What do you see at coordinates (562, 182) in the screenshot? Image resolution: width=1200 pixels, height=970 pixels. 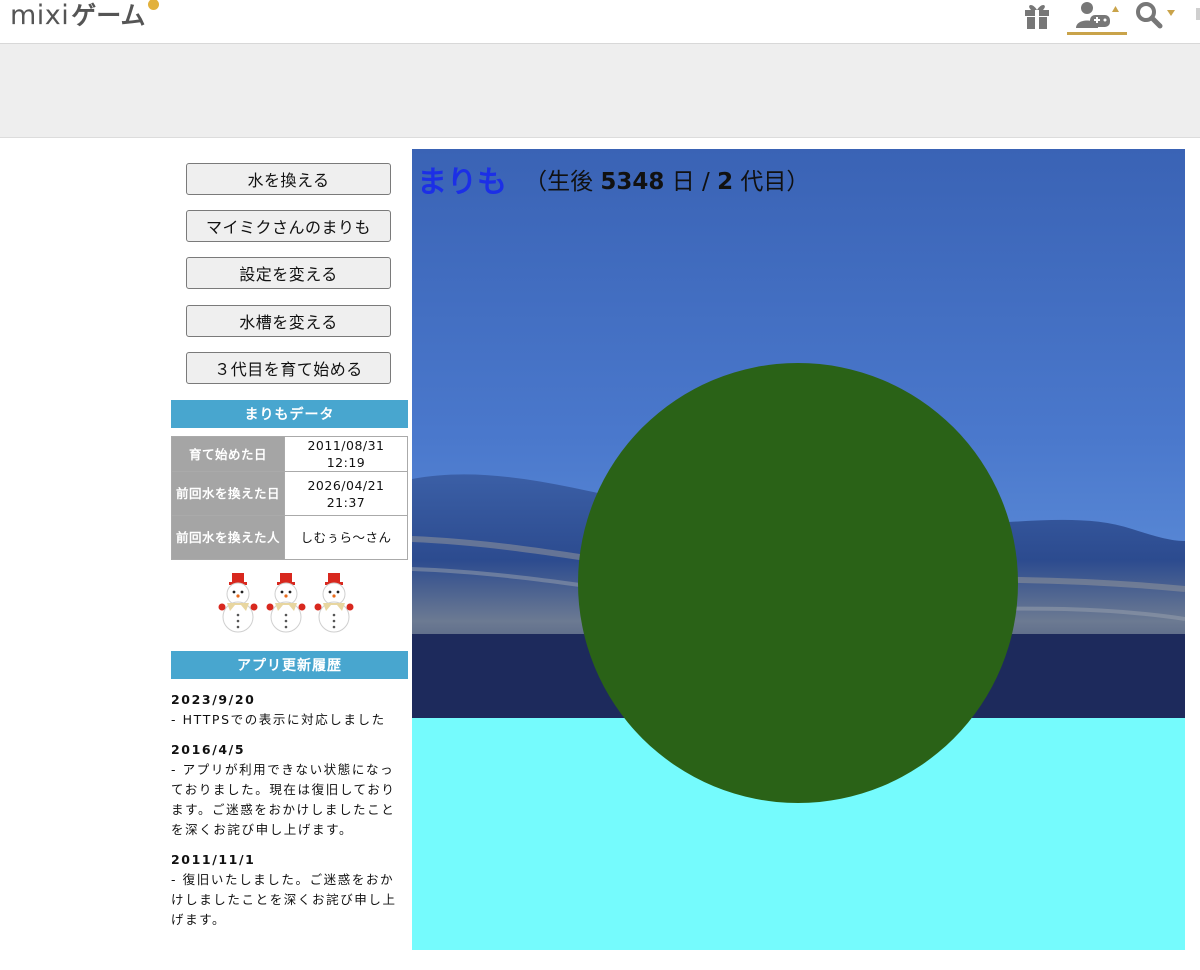 I see `age-prefix: （生後` at bounding box center [562, 182].